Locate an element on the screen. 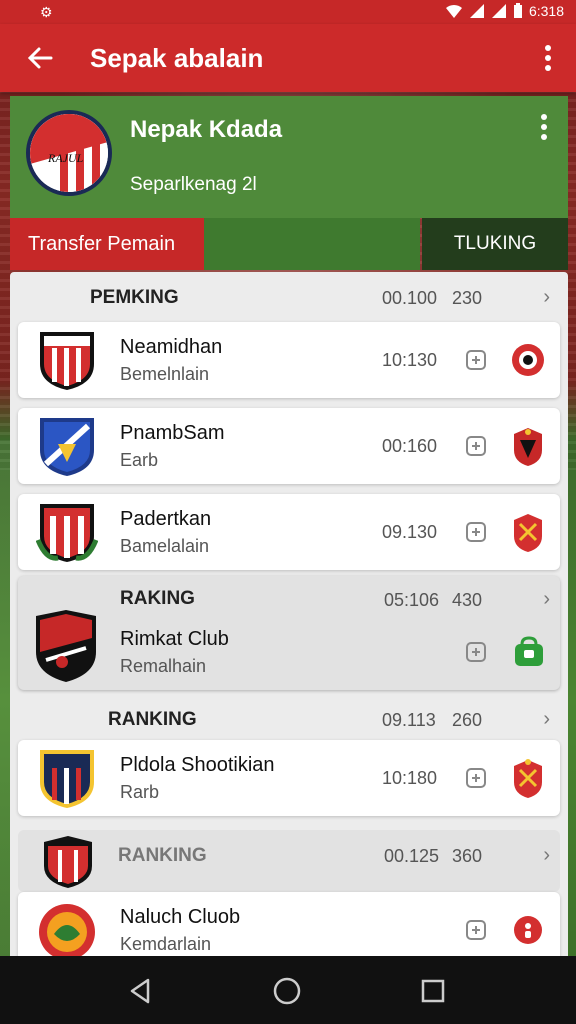 This screenshot has width=576, height=1024. list-item: PnambSam Earb 00:160 is located at coordinates (289, 446).